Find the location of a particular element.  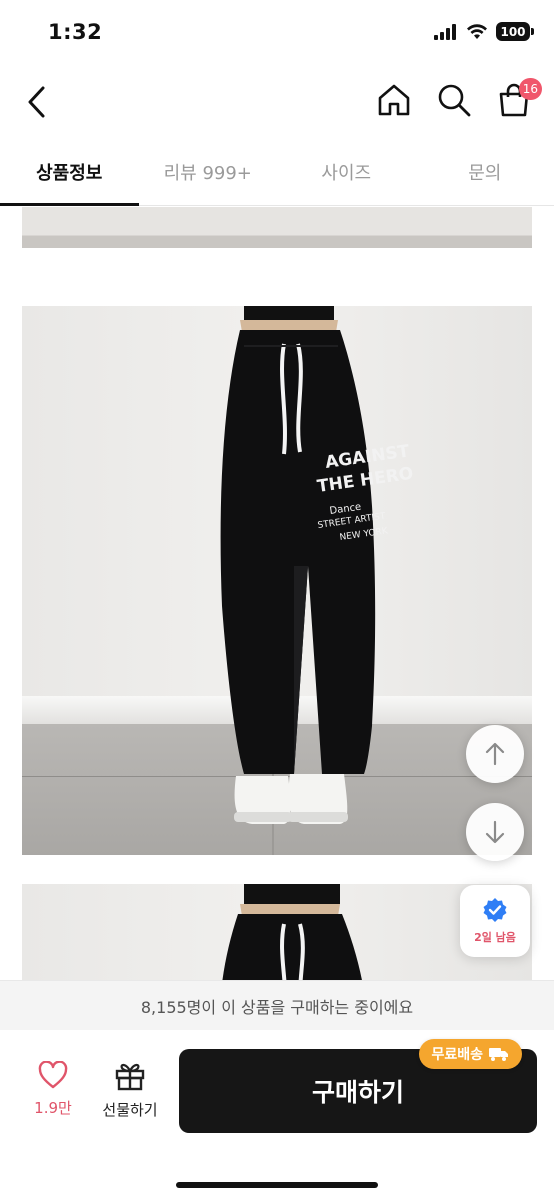

gift-button: 선물하기 is located at coordinates (130, 1094).